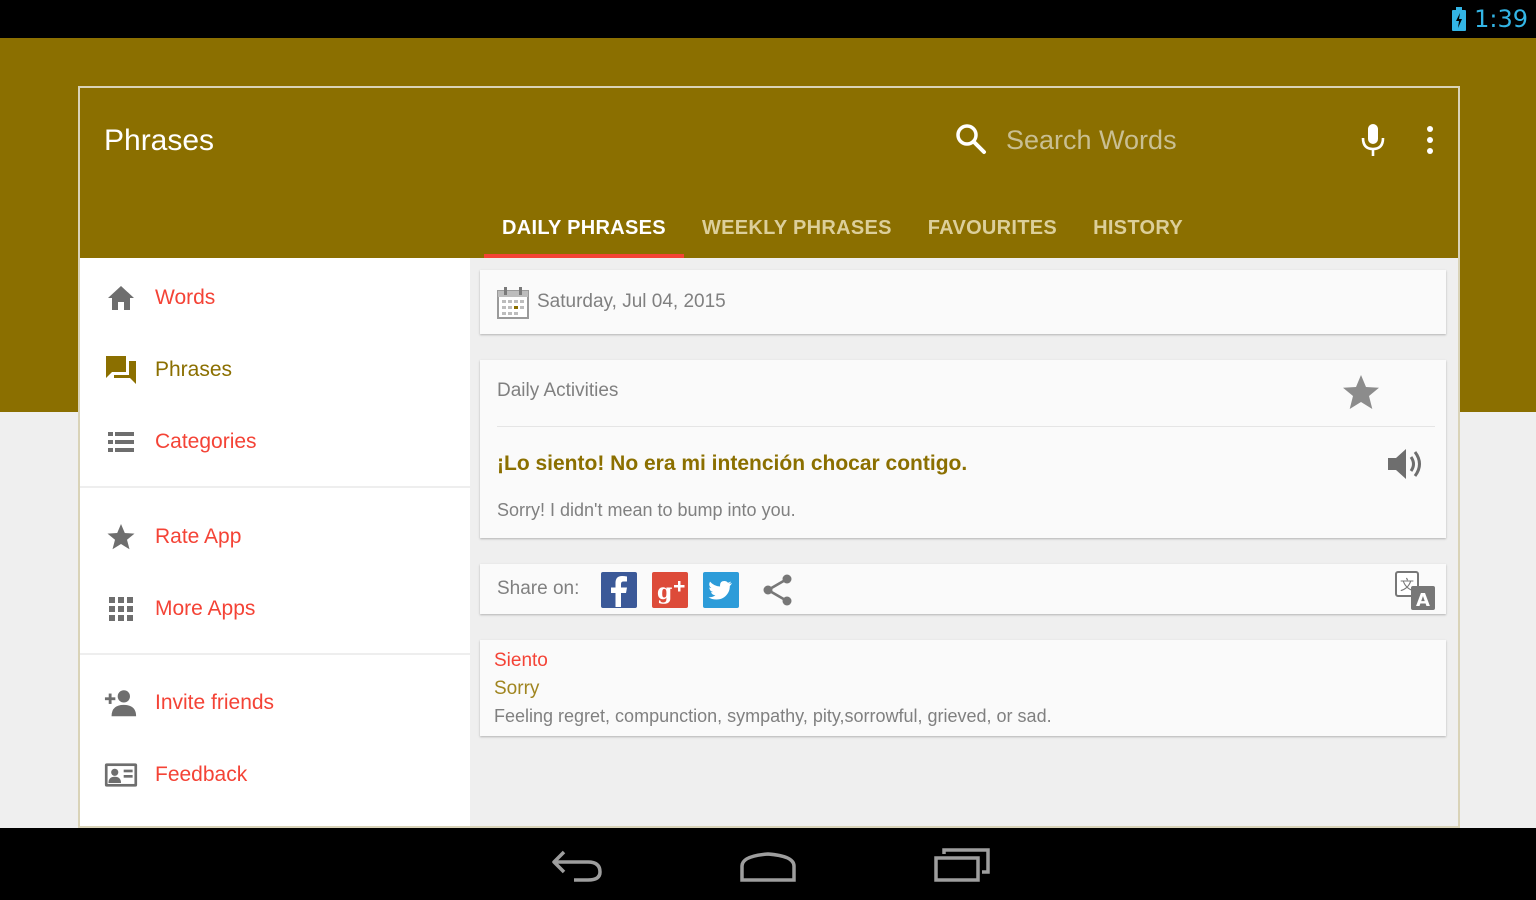 The width and height of the screenshot is (1536, 900). Describe the element at coordinates (121, 370) in the screenshot. I see `chat-icon` at that location.